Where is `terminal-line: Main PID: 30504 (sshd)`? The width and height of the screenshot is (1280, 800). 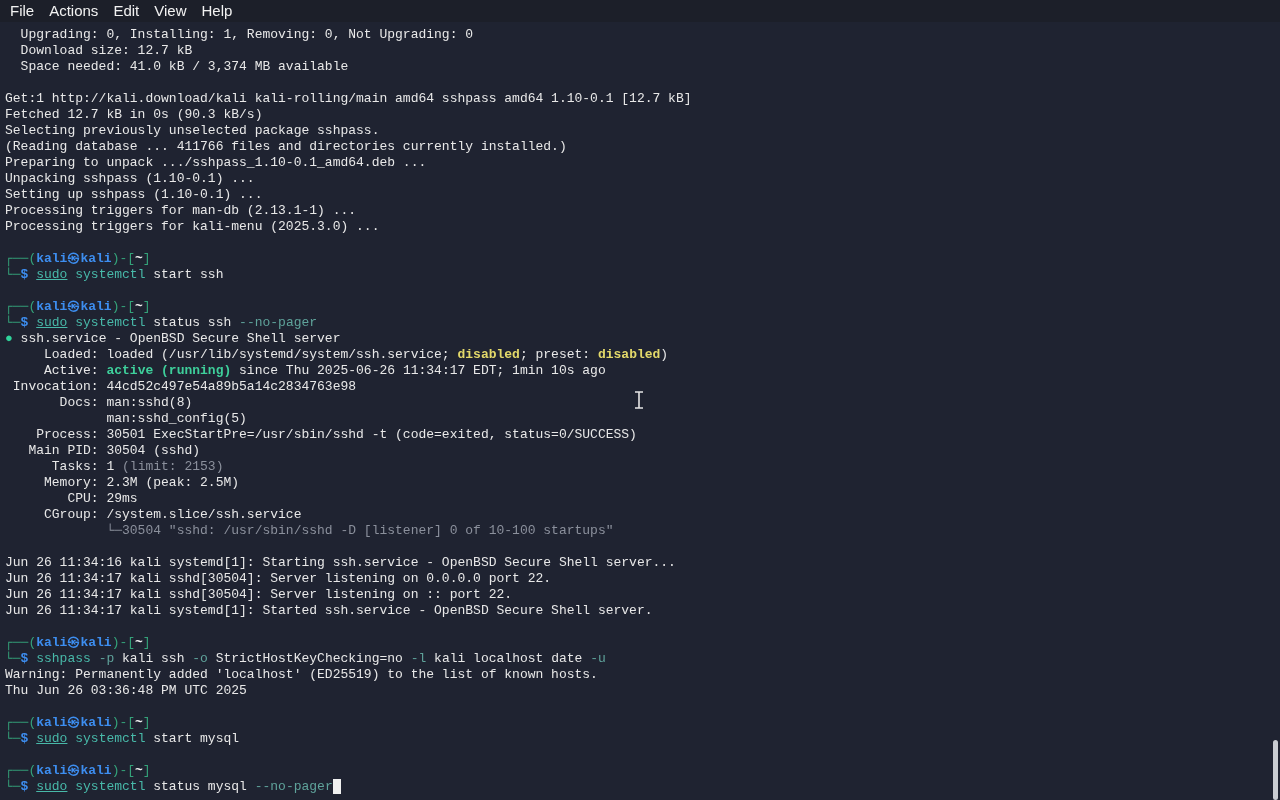 terminal-line: Main PID: 30504 (sshd) is located at coordinates (114, 451).